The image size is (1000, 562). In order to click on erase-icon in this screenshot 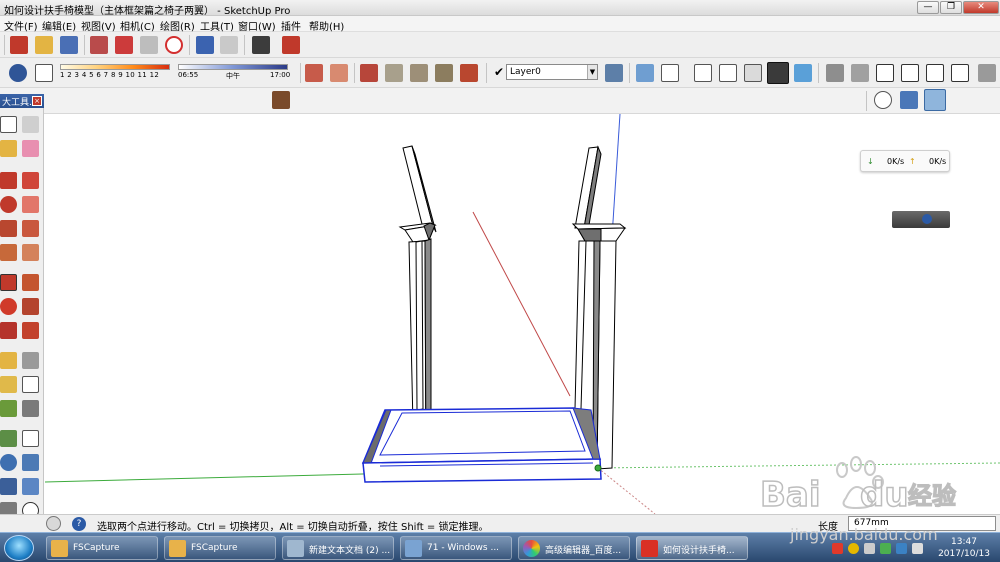, I will do `click(174, 45)`.